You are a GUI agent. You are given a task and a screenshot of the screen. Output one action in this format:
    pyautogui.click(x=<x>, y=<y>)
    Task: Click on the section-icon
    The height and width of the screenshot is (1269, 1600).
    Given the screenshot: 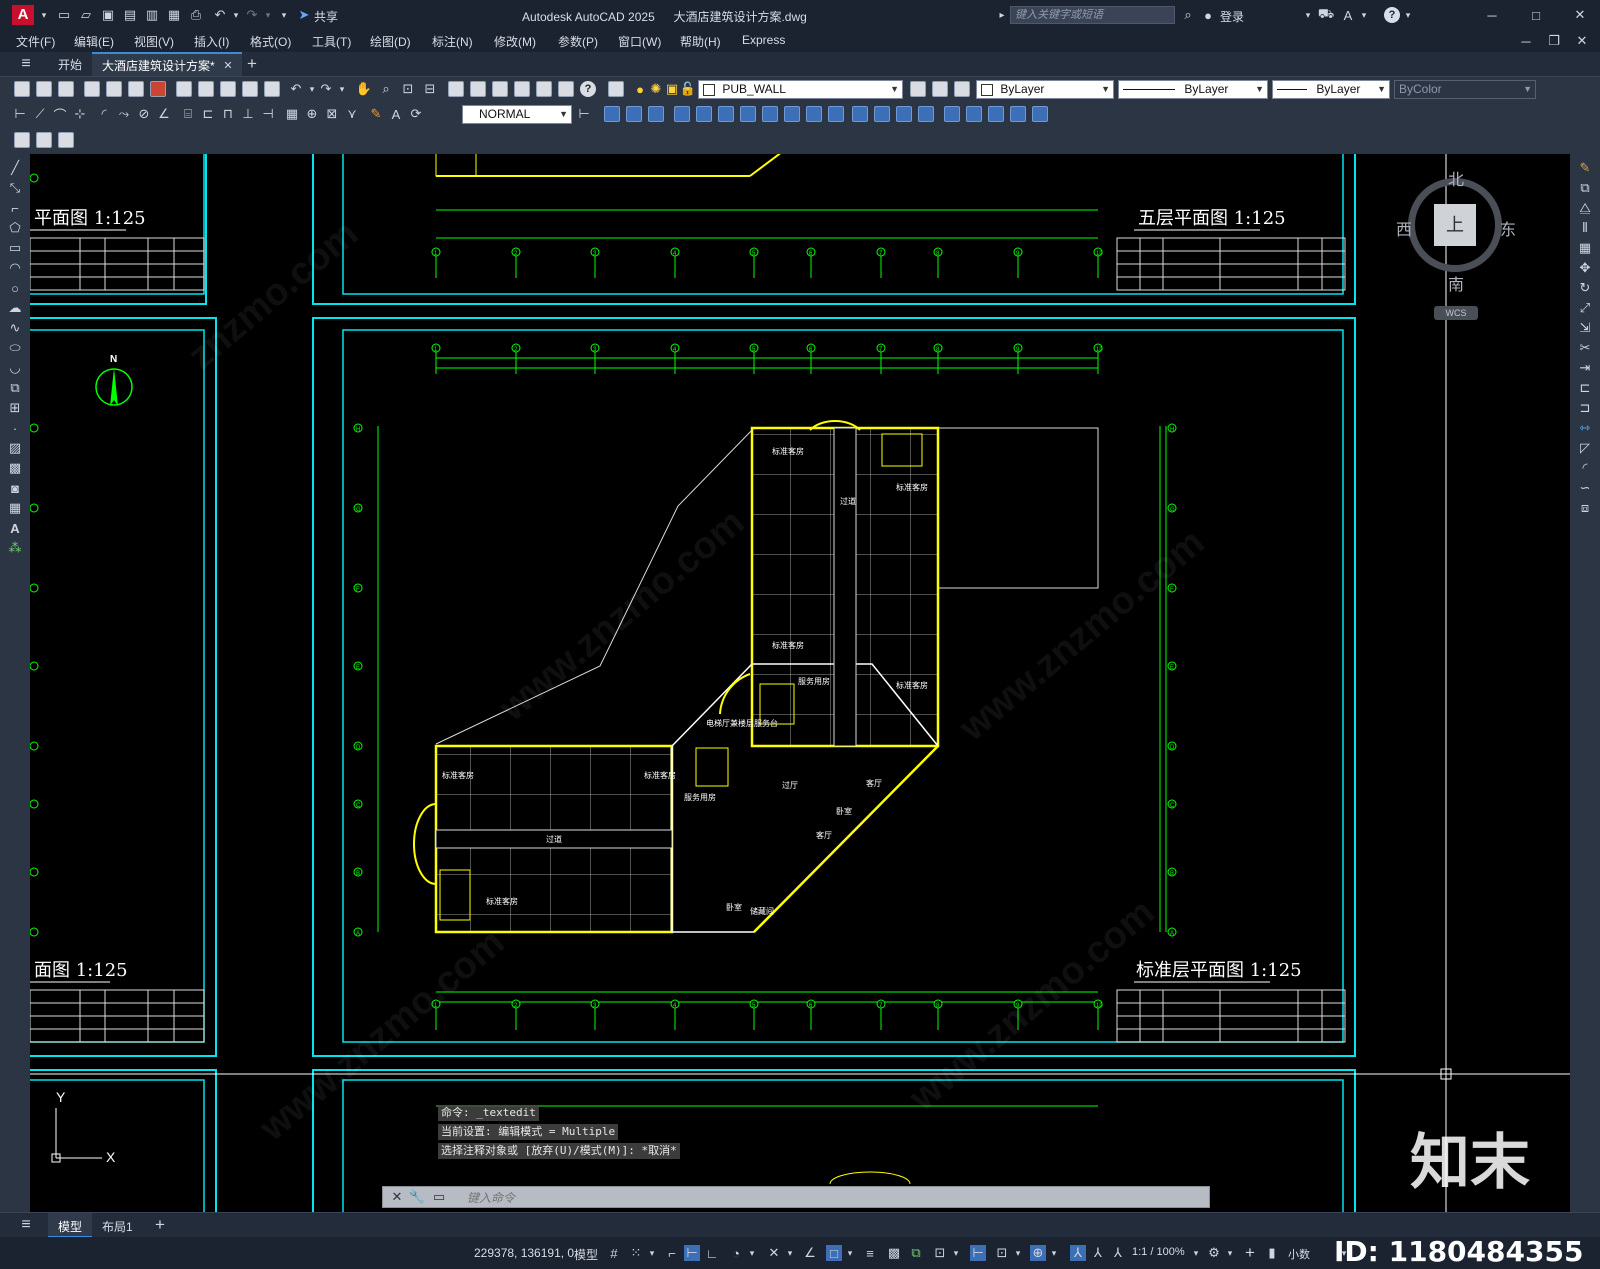 What is the action you would take?
    pyautogui.click(x=814, y=114)
    